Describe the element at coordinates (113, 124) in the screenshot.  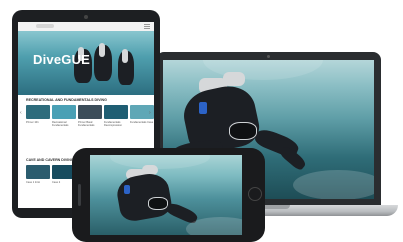
I see `course-caption: Fundamentals Decompression` at that location.